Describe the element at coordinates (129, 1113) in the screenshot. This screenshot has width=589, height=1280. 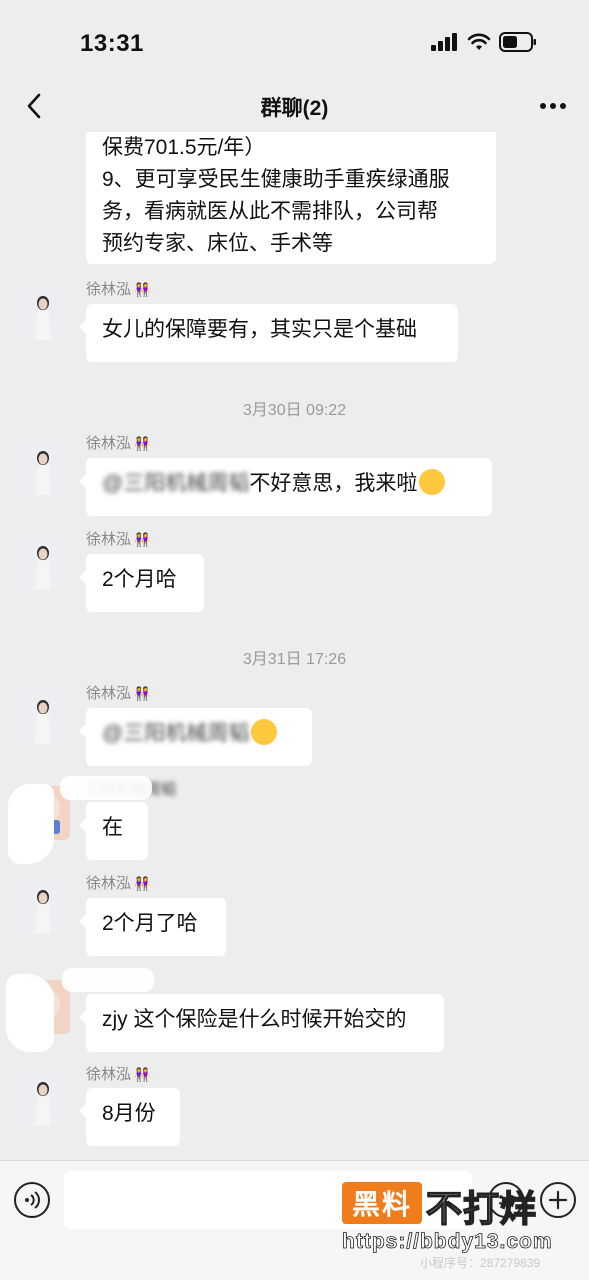
I see `message-text: 8月份` at that location.